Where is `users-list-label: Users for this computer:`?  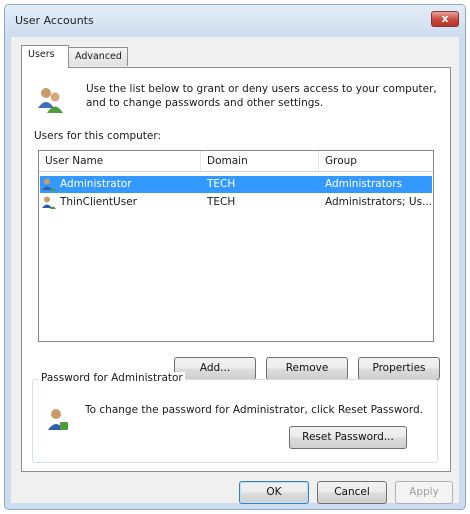
users-list-label: Users for this computer: is located at coordinates (98, 136).